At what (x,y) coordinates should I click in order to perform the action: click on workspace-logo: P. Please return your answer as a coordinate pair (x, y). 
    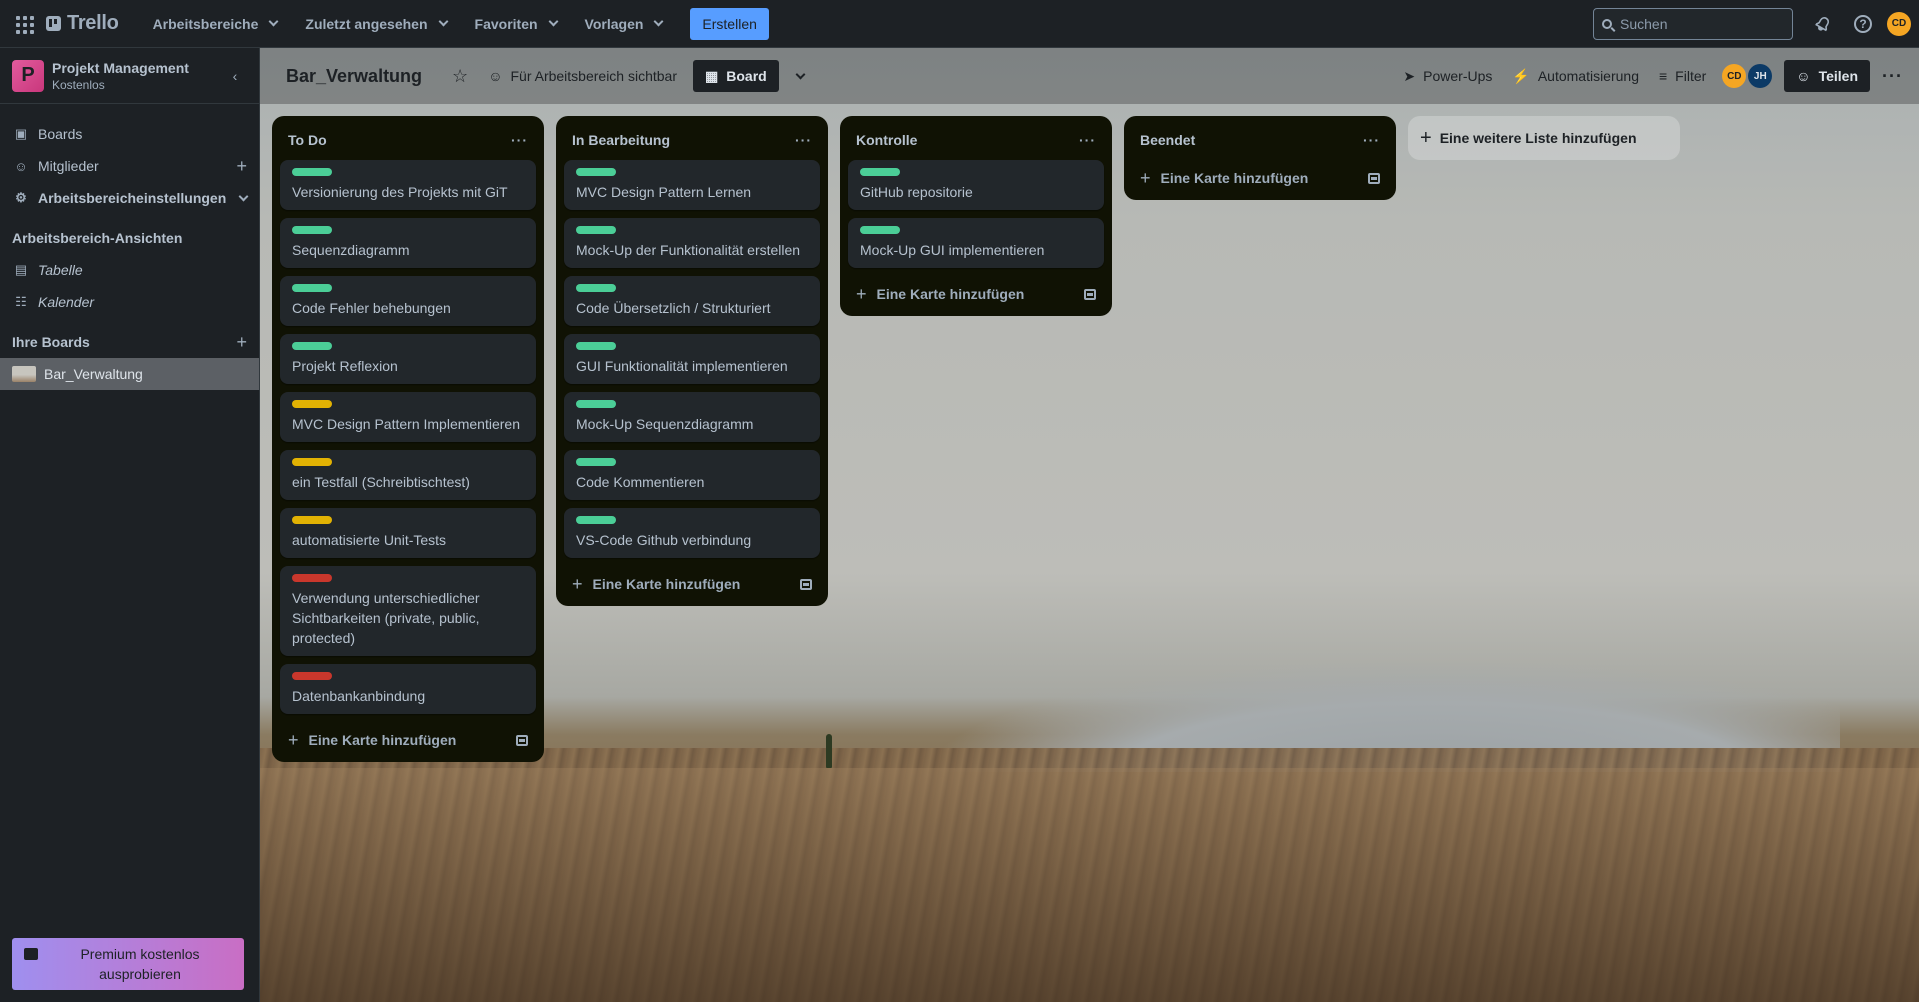
    Looking at the image, I should click on (28, 75).